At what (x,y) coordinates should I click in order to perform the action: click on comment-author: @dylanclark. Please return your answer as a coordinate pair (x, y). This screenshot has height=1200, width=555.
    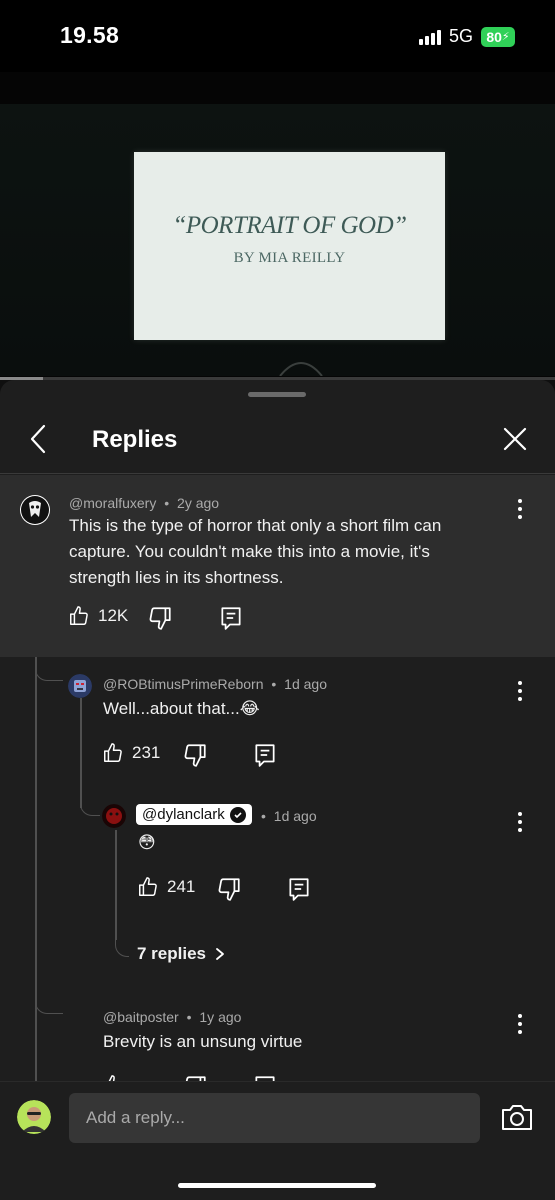
    Looking at the image, I should click on (183, 814).